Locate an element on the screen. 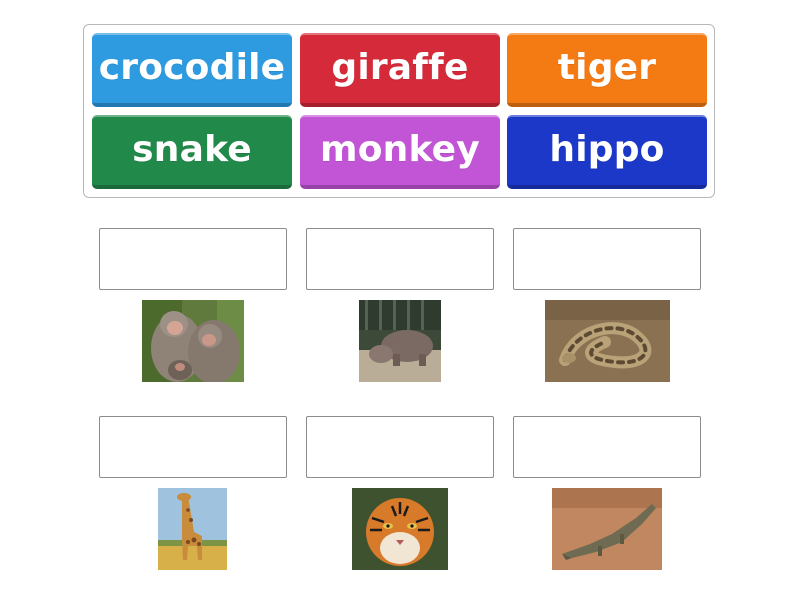 This screenshot has width=800, height=600. monkey-photo is located at coordinates (193, 341).